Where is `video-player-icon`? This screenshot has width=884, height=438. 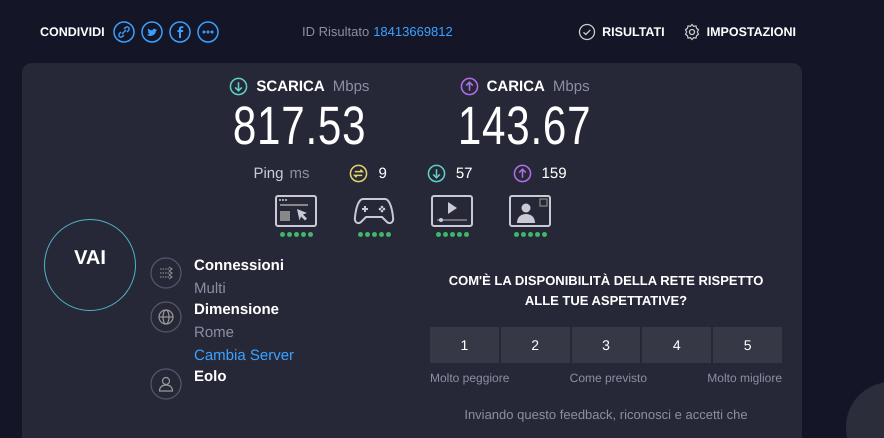 video-player-icon is located at coordinates (452, 211).